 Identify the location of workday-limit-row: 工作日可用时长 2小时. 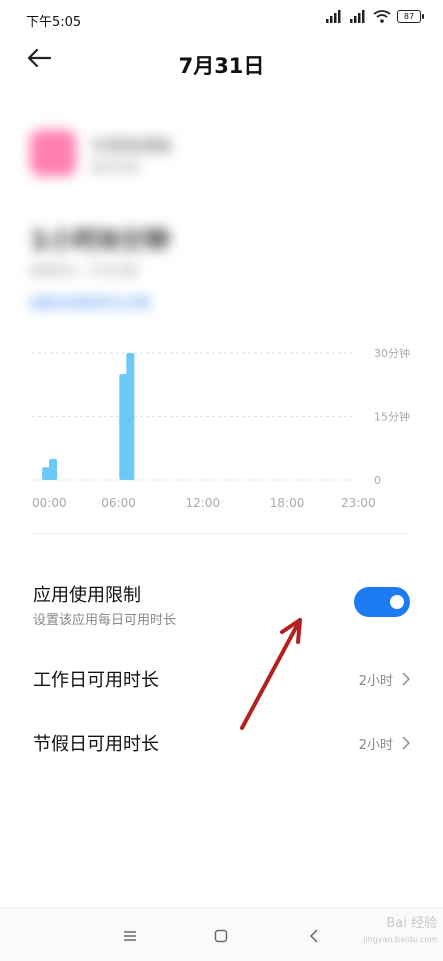
(221, 680).